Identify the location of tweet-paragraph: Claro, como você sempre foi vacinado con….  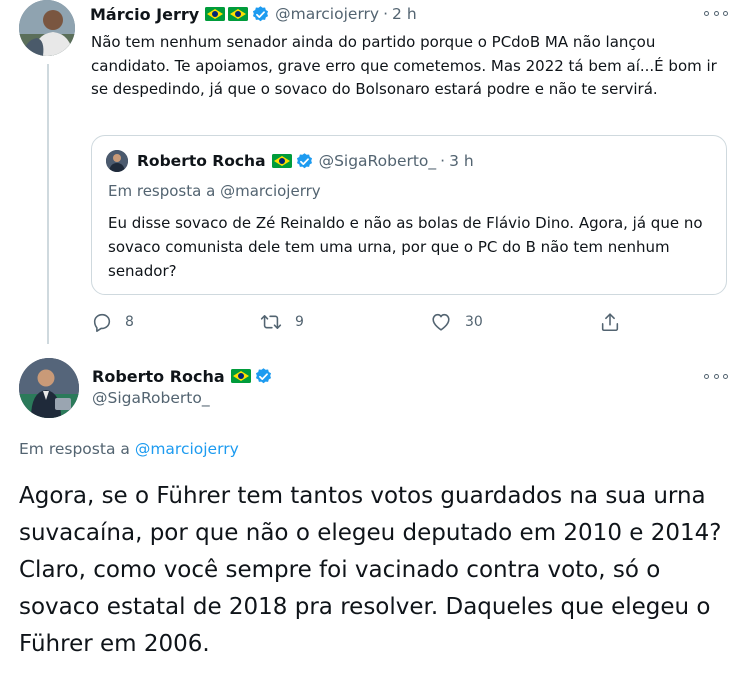
(365, 607).